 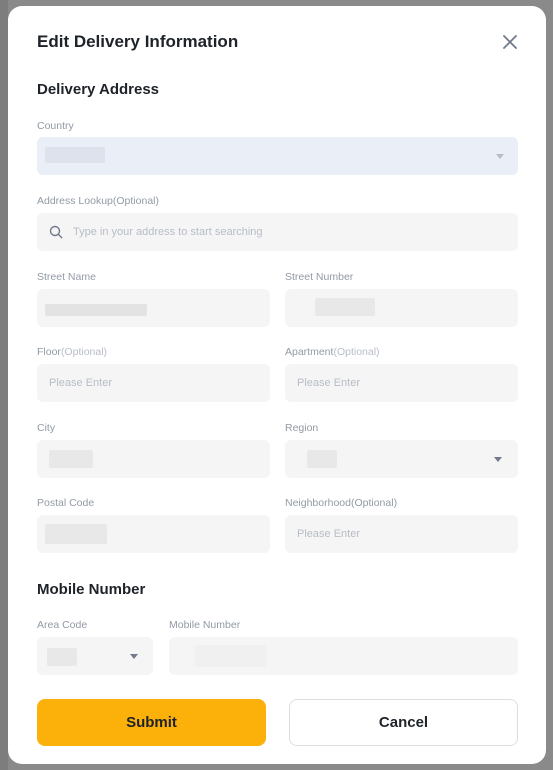 What do you see at coordinates (96, 310) in the screenshot?
I see `street-name-value-redacted` at bounding box center [96, 310].